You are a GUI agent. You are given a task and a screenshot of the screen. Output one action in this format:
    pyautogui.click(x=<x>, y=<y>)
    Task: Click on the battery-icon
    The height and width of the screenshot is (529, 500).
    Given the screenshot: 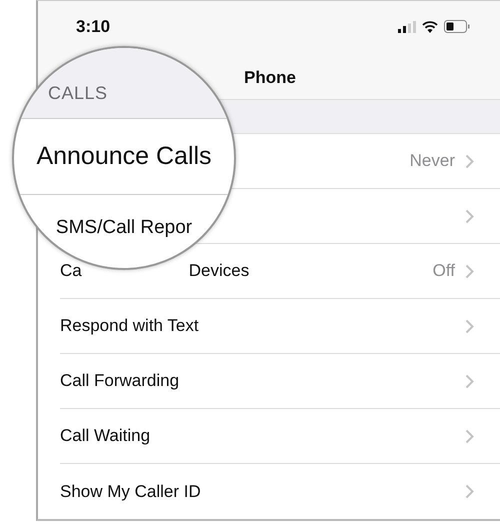 What is the action you would take?
    pyautogui.click(x=457, y=26)
    